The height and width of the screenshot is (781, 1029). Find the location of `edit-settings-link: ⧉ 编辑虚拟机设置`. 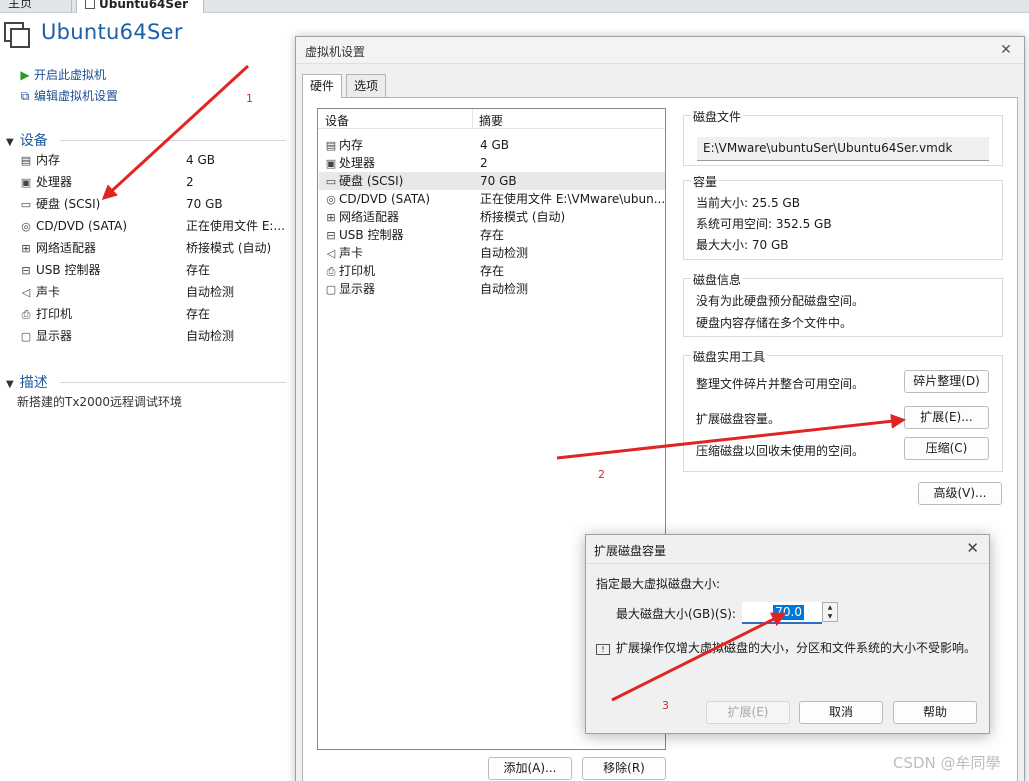

edit-settings-link: ⧉ 编辑虚拟机设置 is located at coordinates (68, 95).